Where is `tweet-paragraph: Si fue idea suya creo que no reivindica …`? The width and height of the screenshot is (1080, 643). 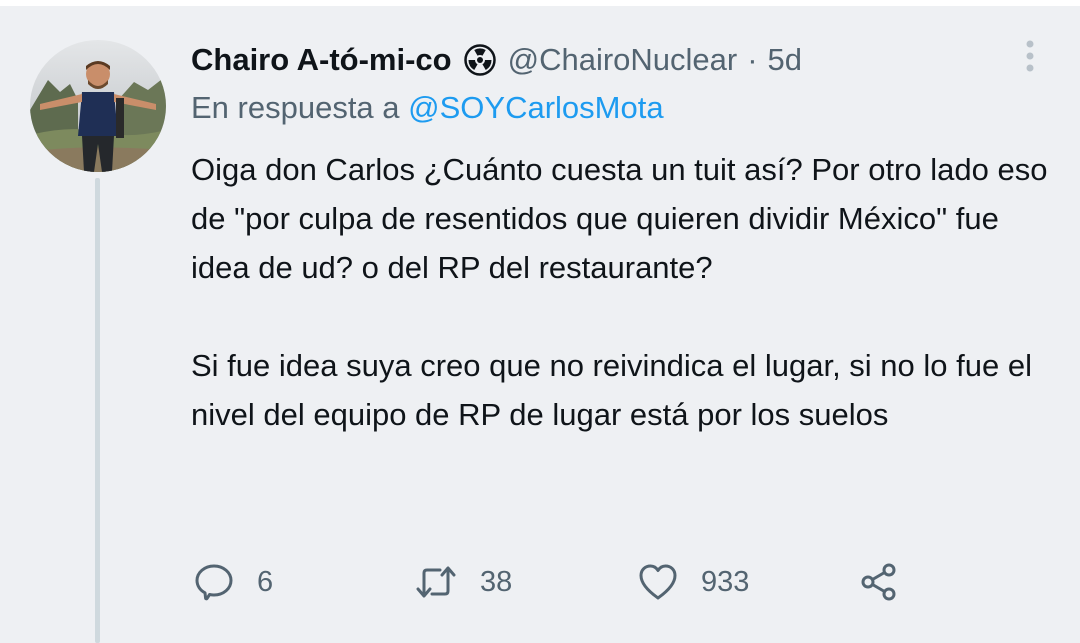 tweet-paragraph: Si fue idea suya creo que no reivindica … is located at coordinates (611, 390).